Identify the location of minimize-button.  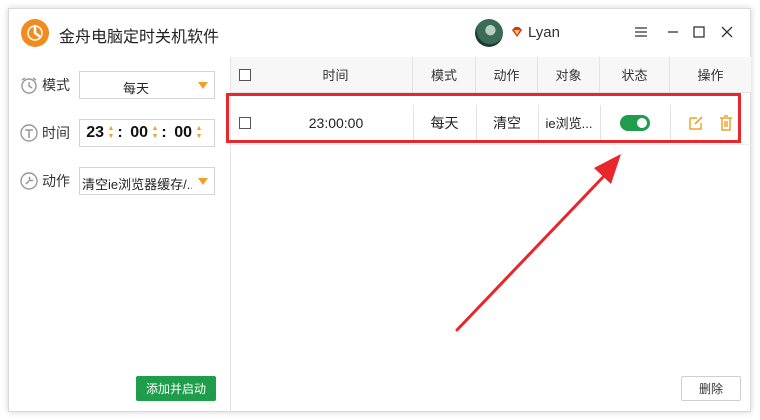
(673, 32).